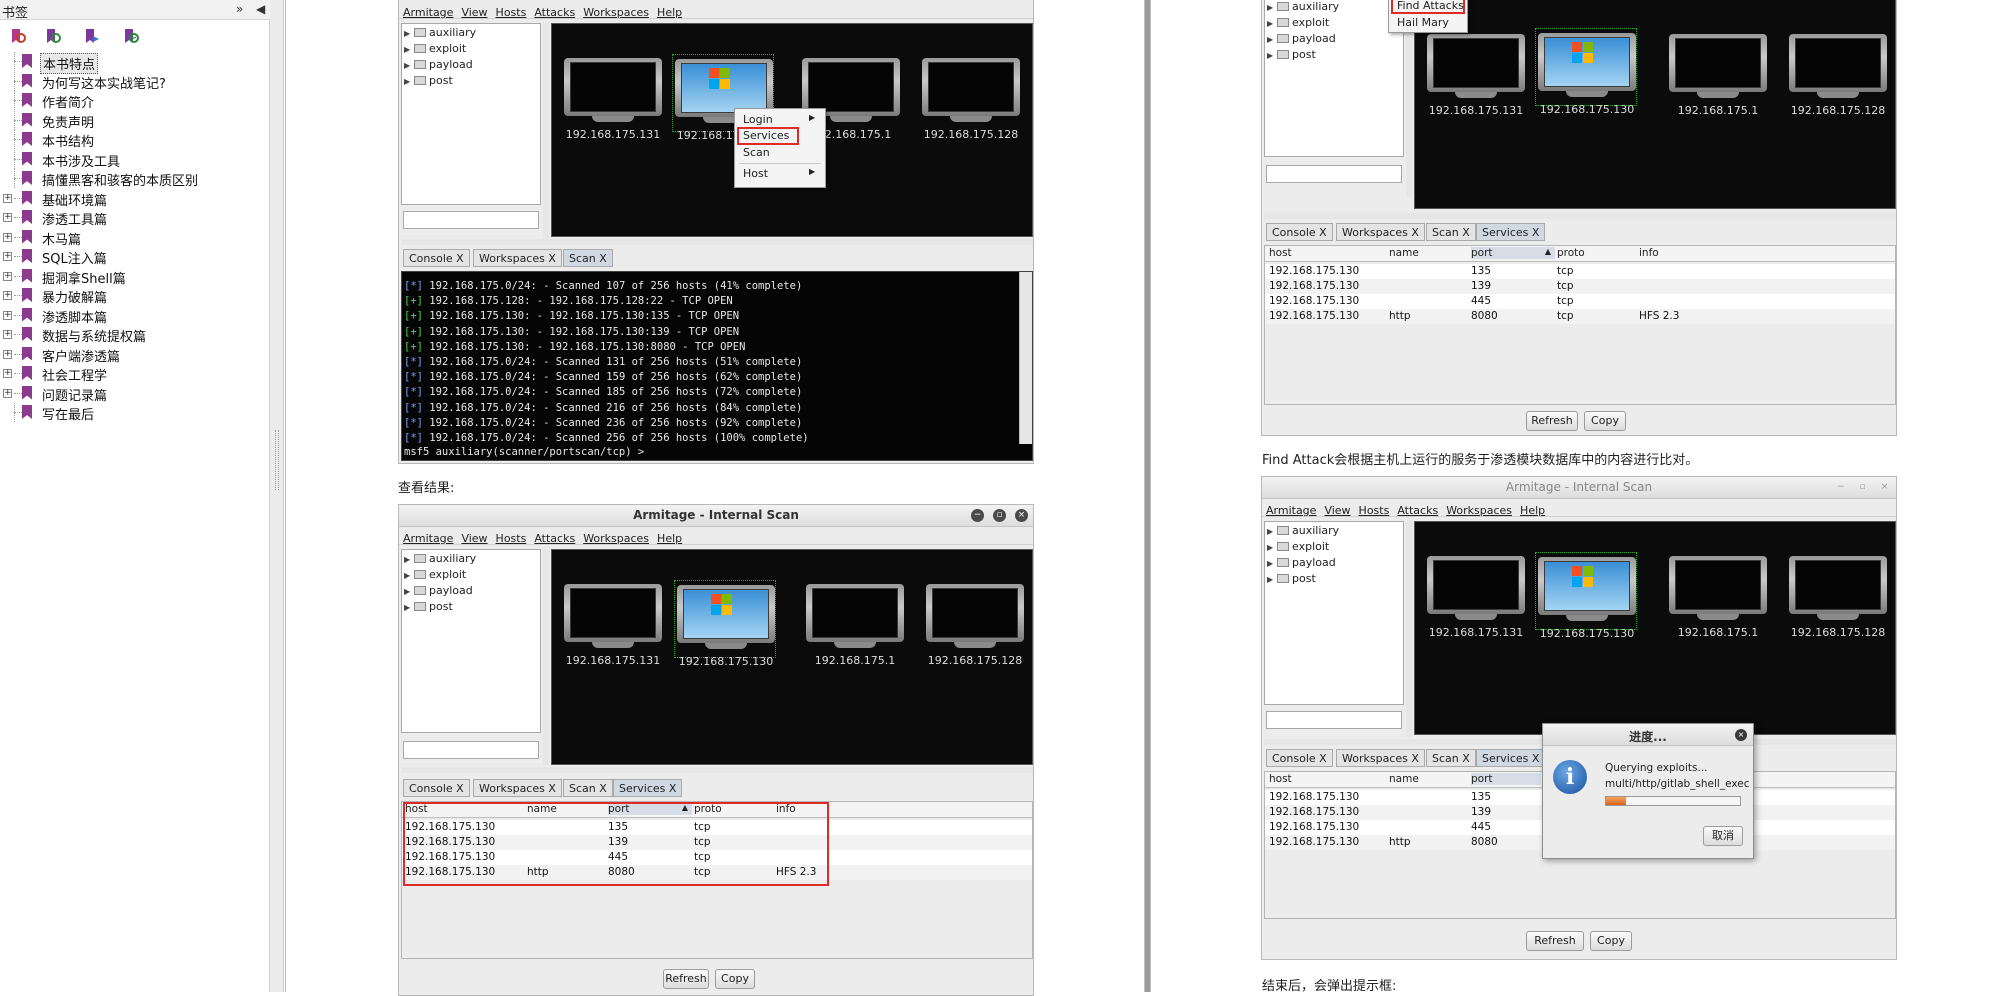 The height and width of the screenshot is (996, 2000). What do you see at coordinates (135, 316) in the screenshot?
I see `bookmark-item: + 渗透脚本篇` at bounding box center [135, 316].